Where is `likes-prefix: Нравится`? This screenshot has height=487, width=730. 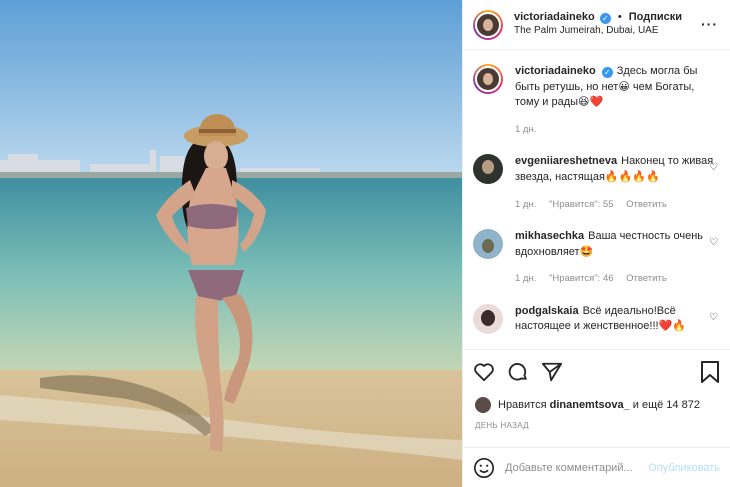 likes-prefix: Нравится is located at coordinates (522, 405).